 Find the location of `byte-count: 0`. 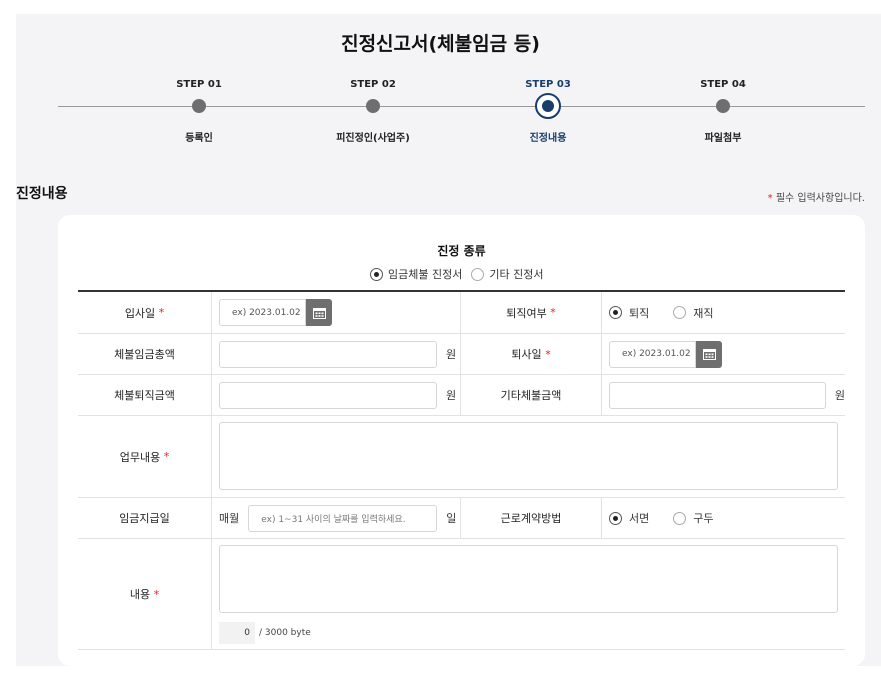

byte-count: 0 is located at coordinates (237, 633).